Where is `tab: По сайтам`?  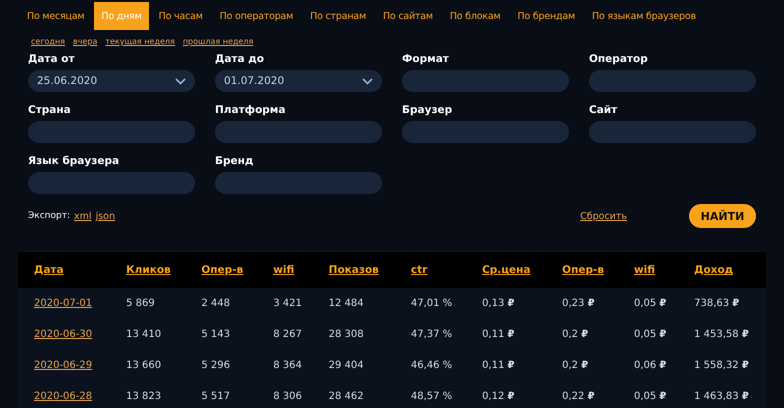 tab: По сайтам is located at coordinates (408, 16).